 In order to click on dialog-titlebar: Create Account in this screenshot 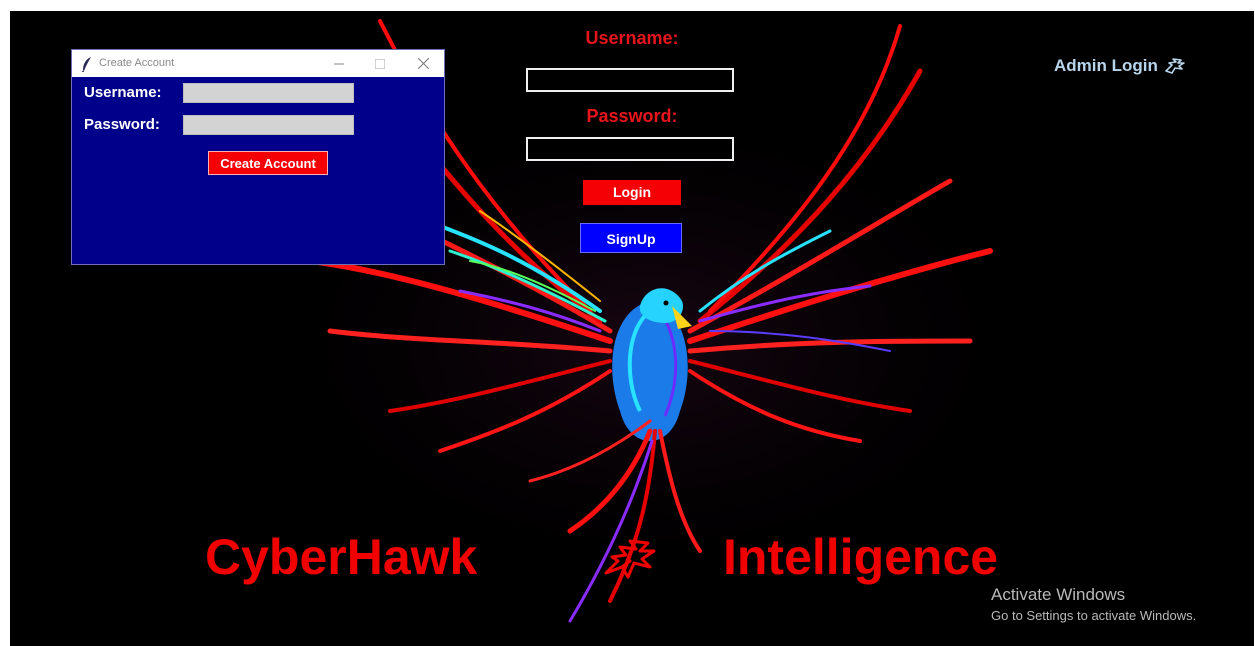, I will do `click(258, 63)`.